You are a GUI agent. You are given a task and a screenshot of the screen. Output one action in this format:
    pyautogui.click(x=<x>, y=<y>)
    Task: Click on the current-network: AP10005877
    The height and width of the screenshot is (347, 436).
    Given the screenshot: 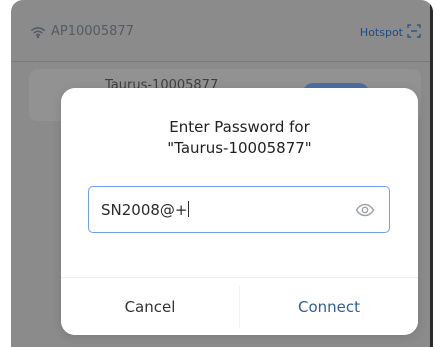 What is the action you would take?
    pyautogui.click(x=82, y=31)
    